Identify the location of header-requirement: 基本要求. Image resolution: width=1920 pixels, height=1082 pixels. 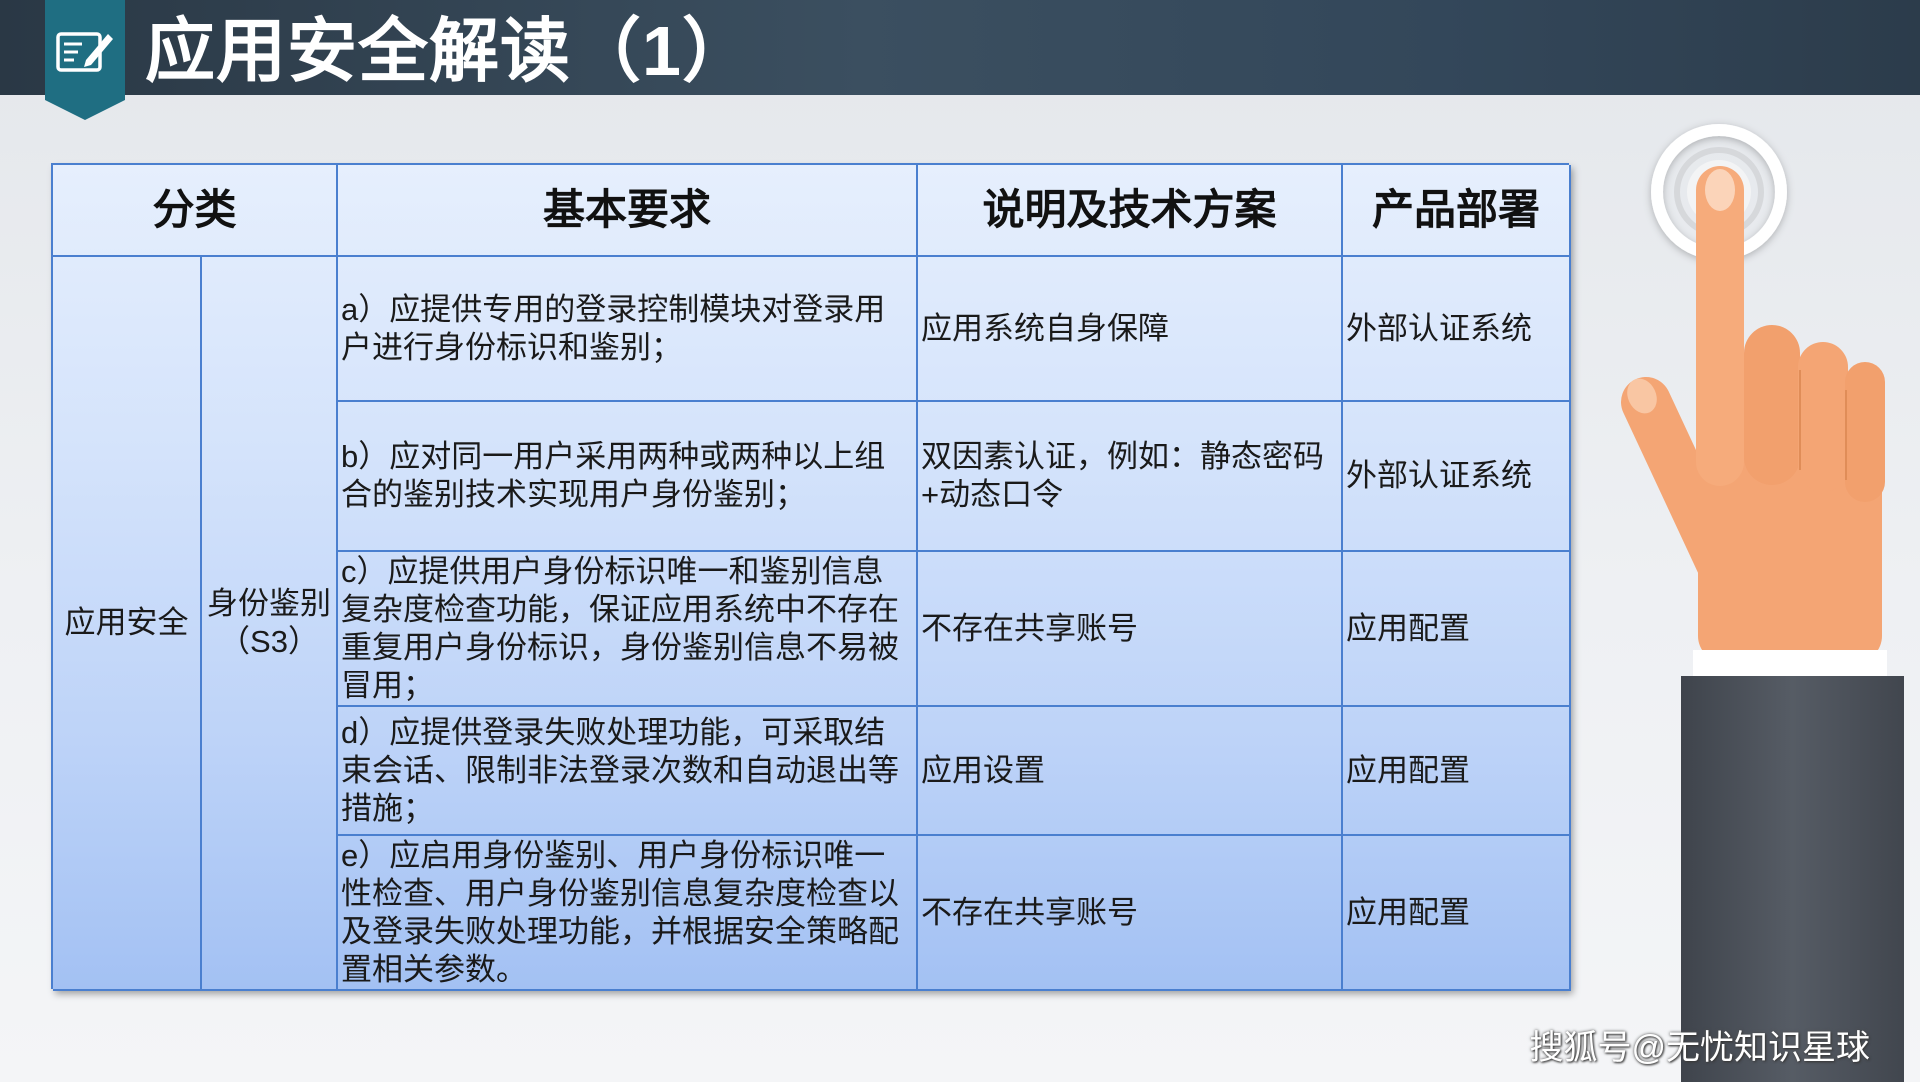
(628, 211).